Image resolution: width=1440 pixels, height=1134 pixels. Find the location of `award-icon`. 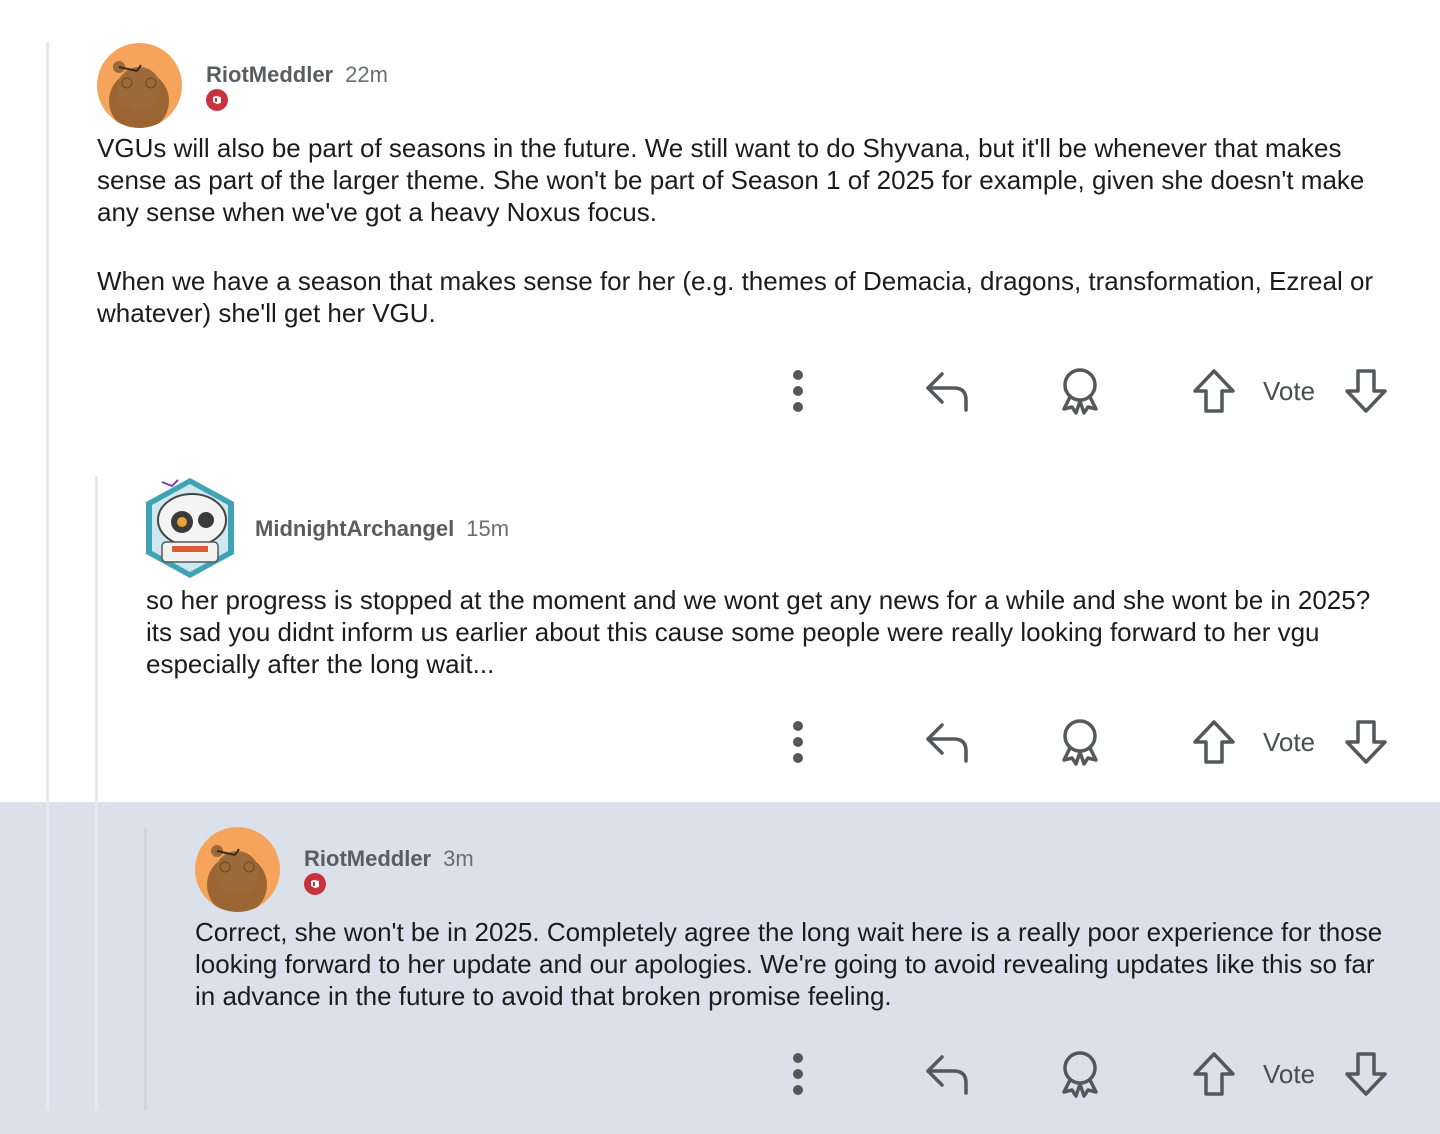

award-icon is located at coordinates (1080, 1074).